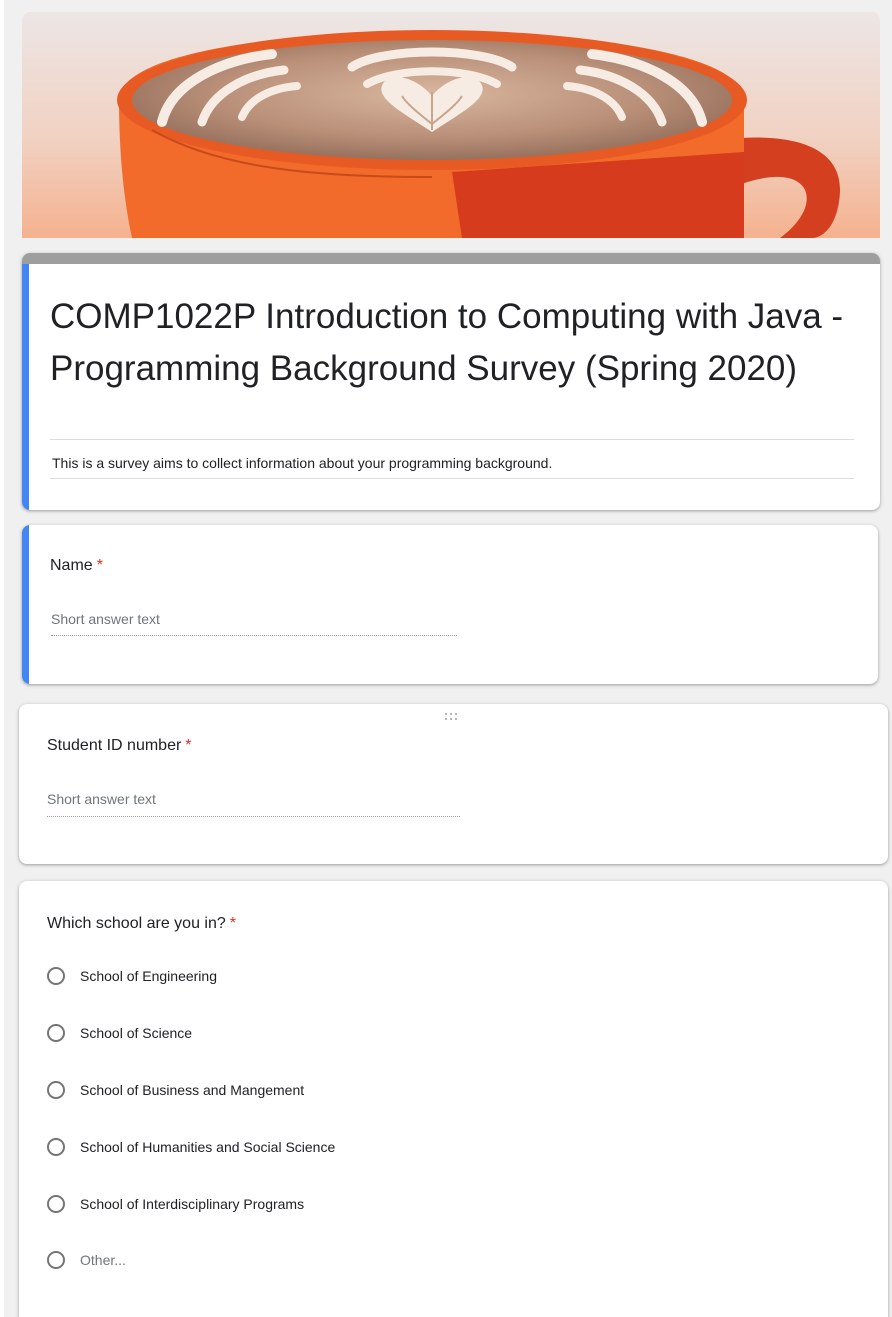  Describe the element at coordinates (192, 1090) in the screenshot. I see `radio-option-label: School of Business and Mangement` at that location.